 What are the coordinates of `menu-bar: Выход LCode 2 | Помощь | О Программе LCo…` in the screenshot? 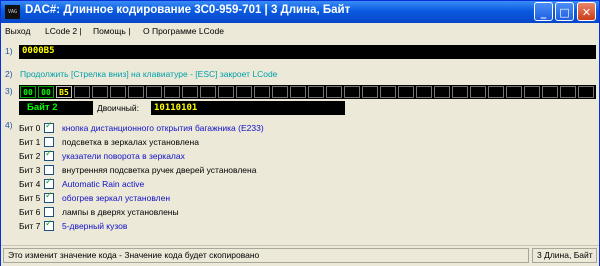 It's located at (300, 31).